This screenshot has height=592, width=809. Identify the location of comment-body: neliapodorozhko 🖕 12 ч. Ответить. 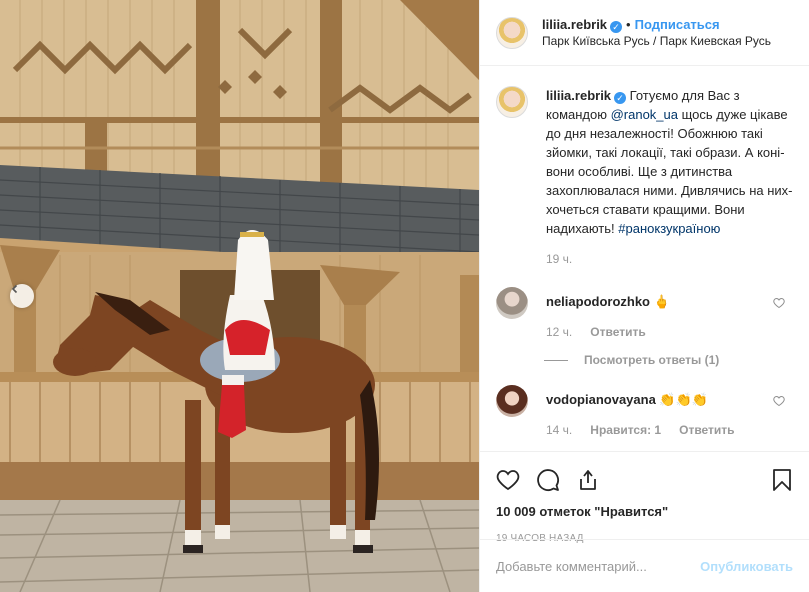
(669, 313).